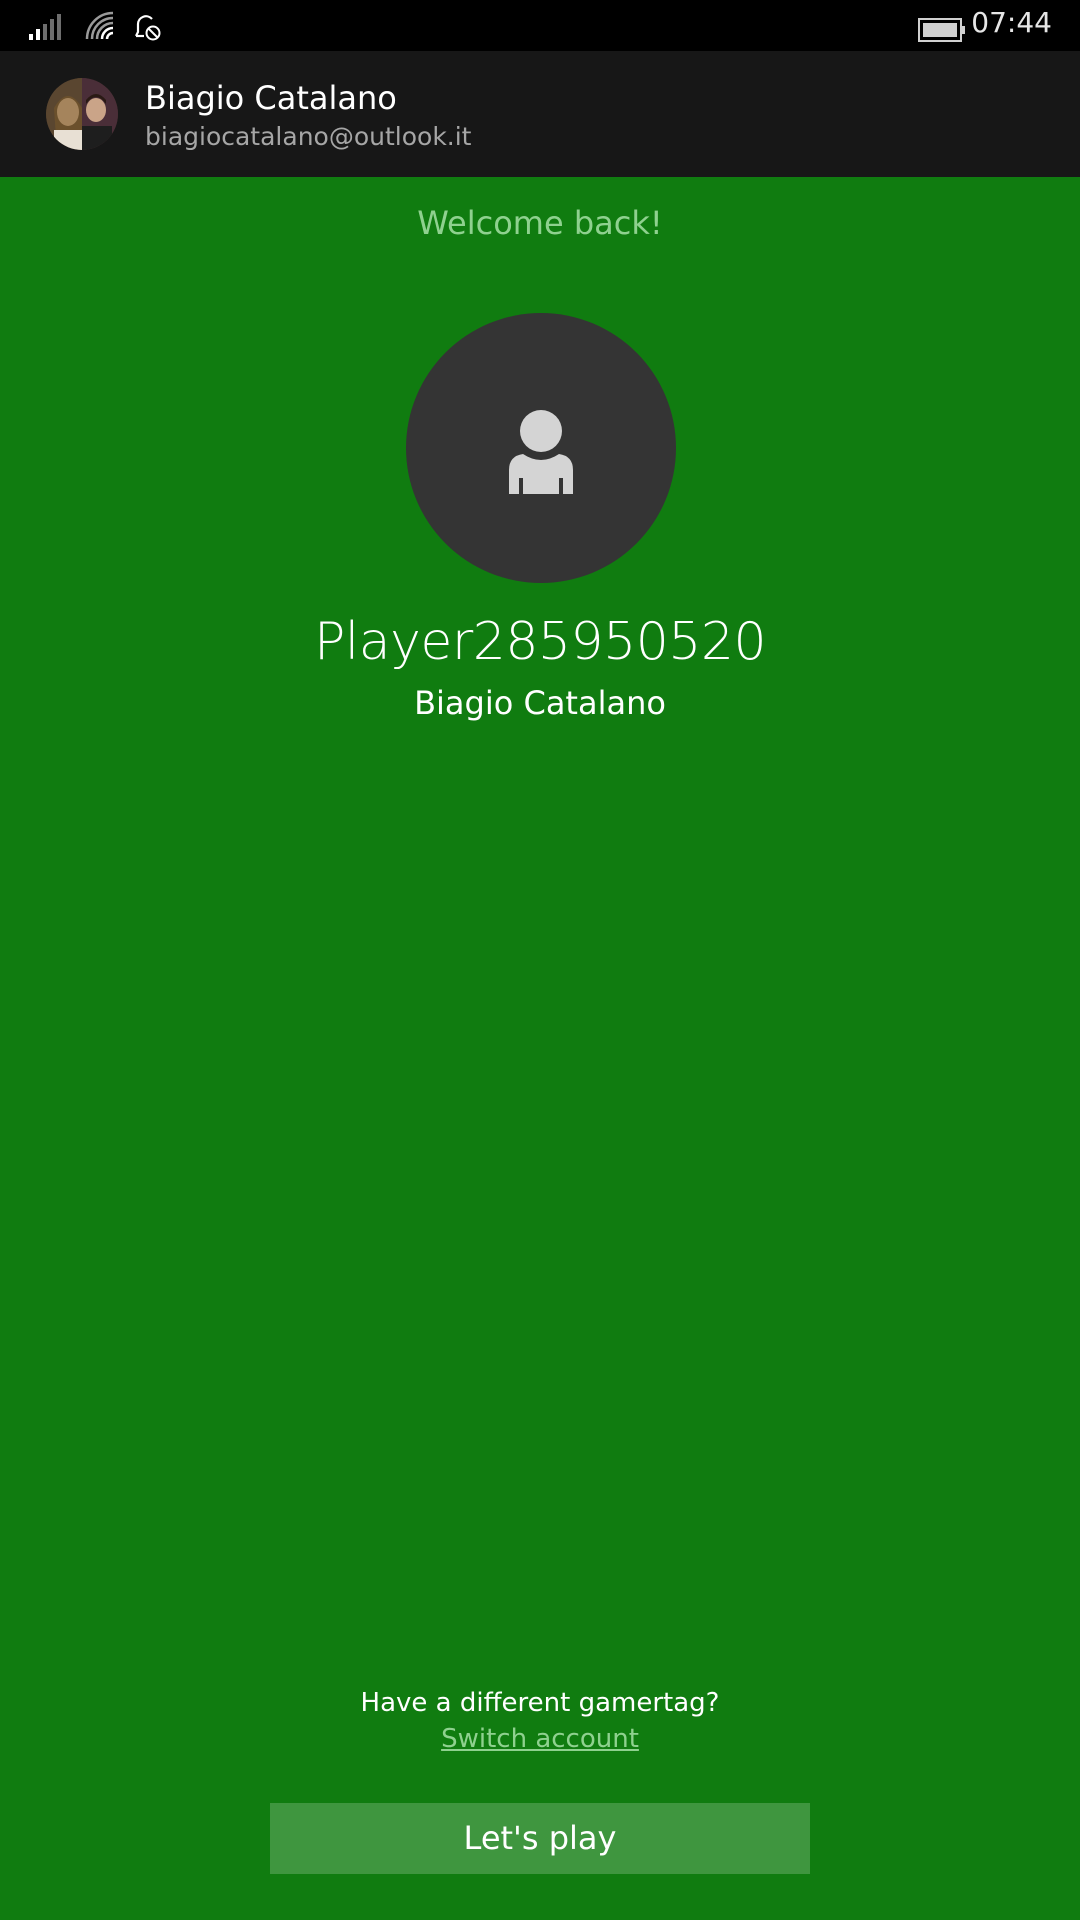 The image size is (1080, 1920). What do you see at coordinates (540, 25) in the screenshot?
I see `status-bar: 07:44` at bounding box center [540, 25].